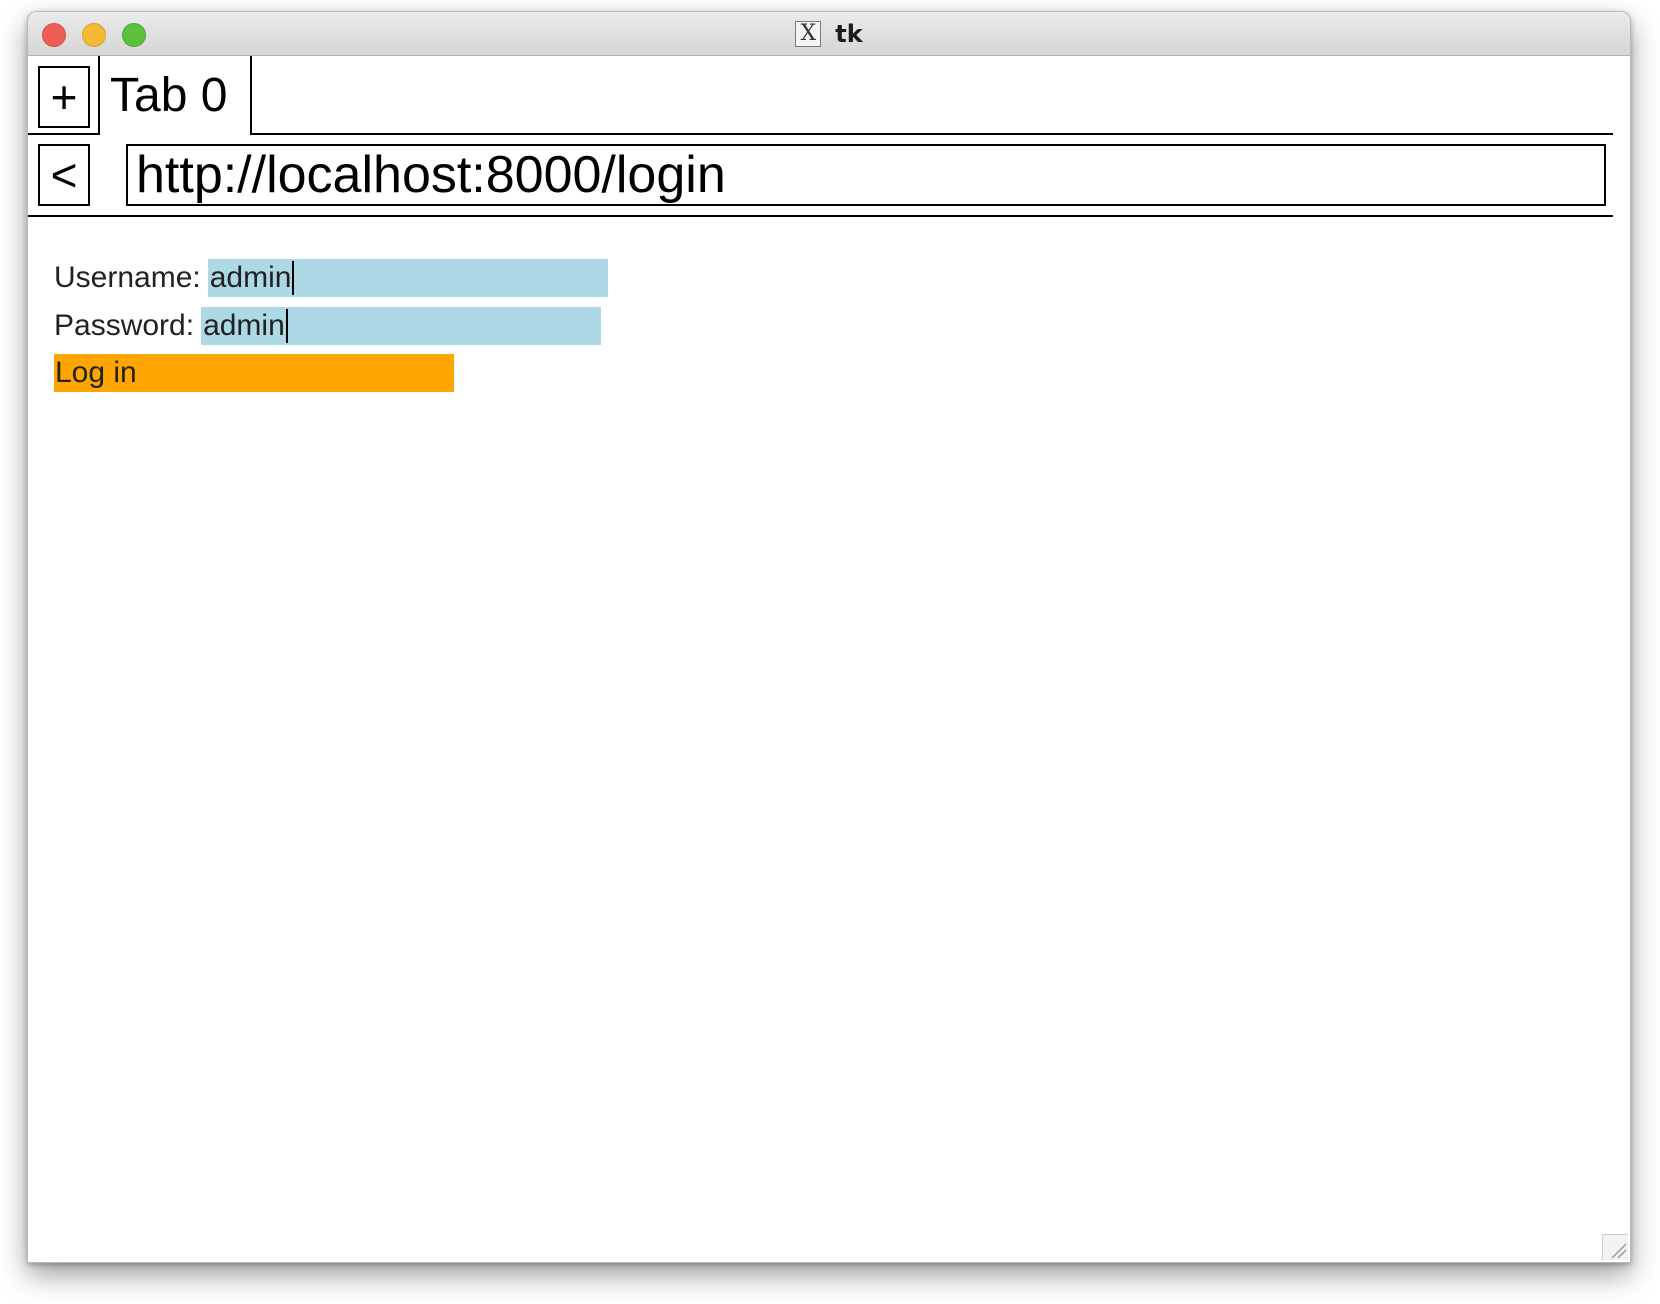  Describe the element at coordinates (866, 175) in the screenshot. I see `address-bar: http://localhost:8000/login` at that location.